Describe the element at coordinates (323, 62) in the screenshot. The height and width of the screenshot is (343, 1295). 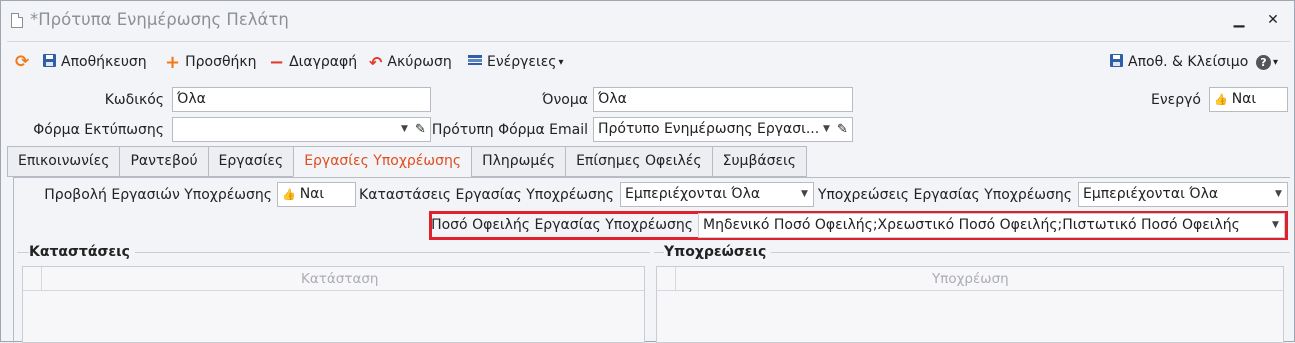
I see `delete-label: Διαγραφή` at that location.